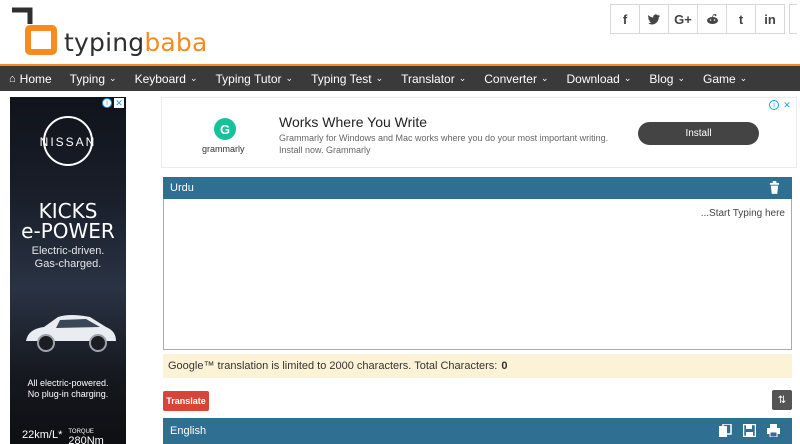  I want to click on source-language-bar: Urdu, so click(477, 188).